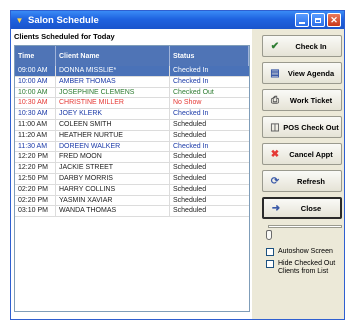 The width and height of the screenshot is (355, 320). Describe the element at coordinates (113, 211) in the screenshot. I see `cell-client-name: WANDA THOMAS` at that location.